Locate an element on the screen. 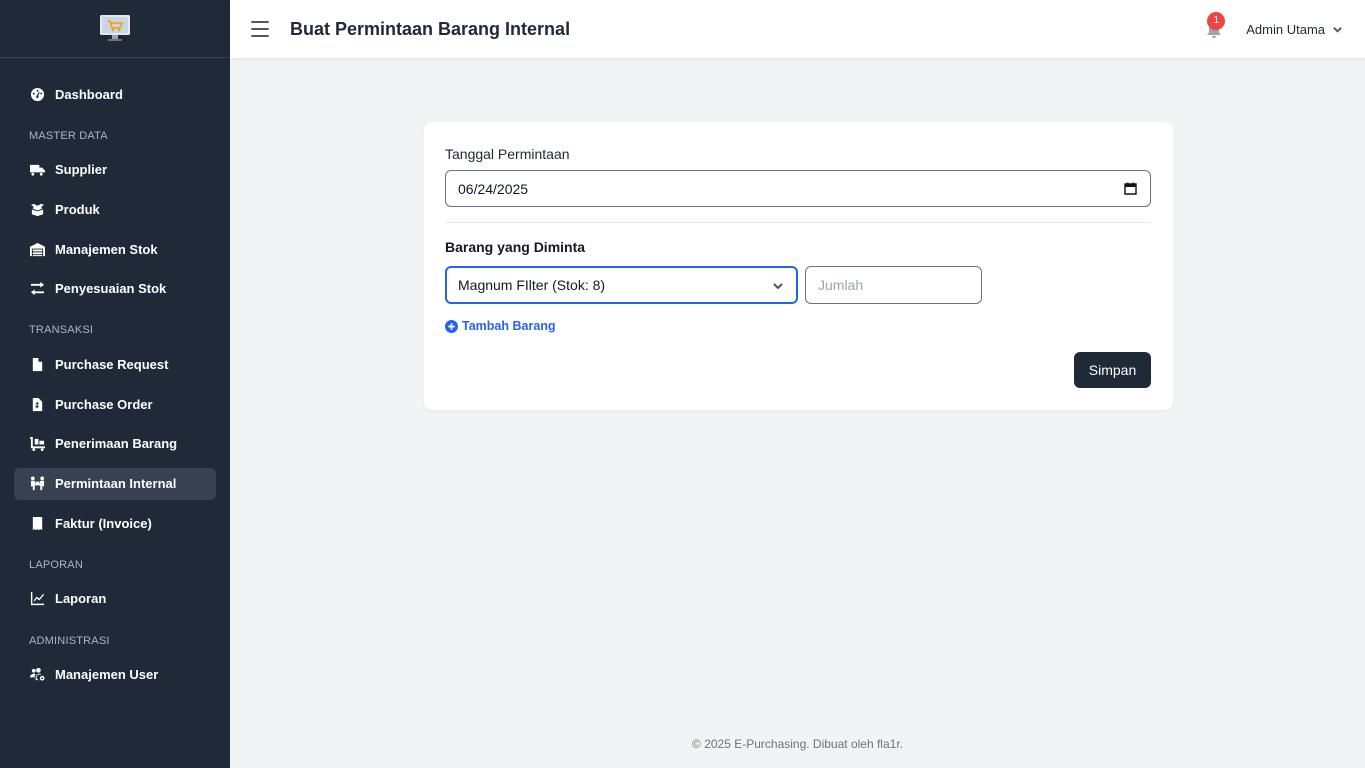 Image resolution: width=1365 pixels, height=768 pixels. file-icon is located at coordinates (37, 364).